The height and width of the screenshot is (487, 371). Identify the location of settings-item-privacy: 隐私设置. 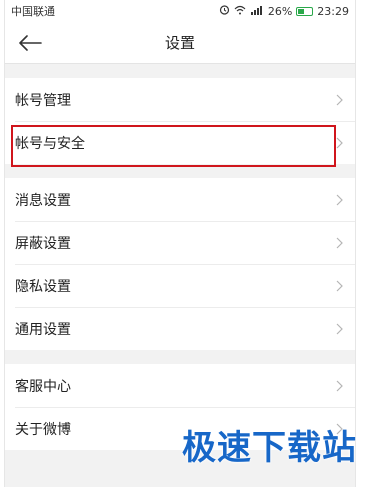
(180, 285).